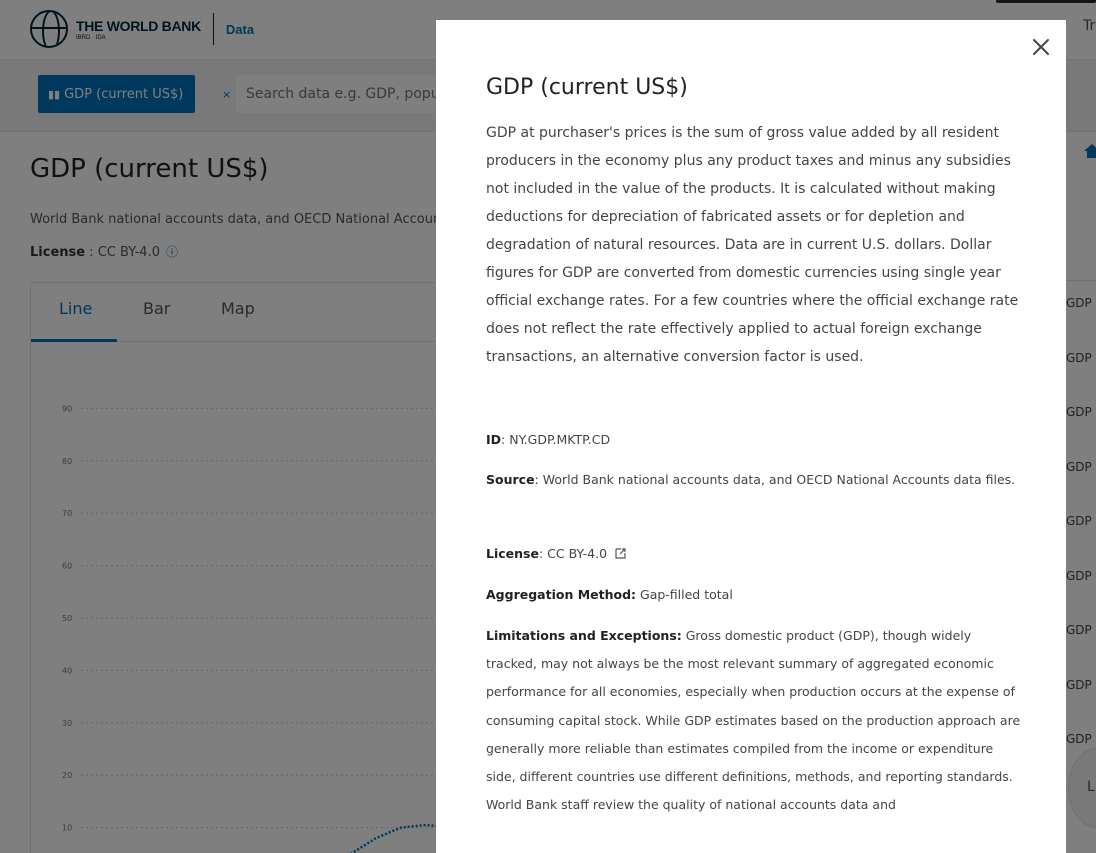 The image size is (1096, 853). Describe the element at coordinates (512, 553) in the screenshot. I see `meta-license-label: License` at that location.